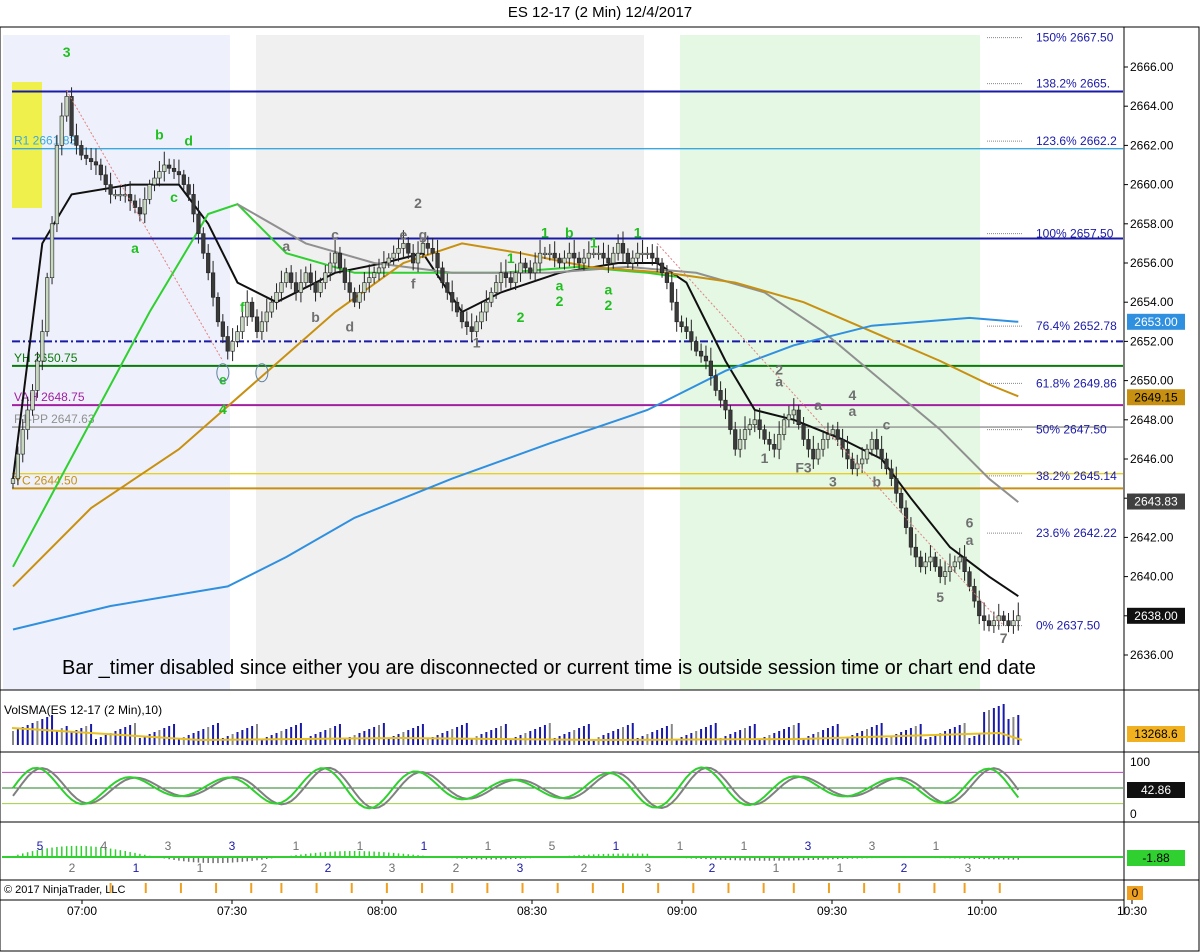  What do you see at coordinates (1152, 224) in the screenshot?
I see `y-tick-label: 2658.00` at bounding box center [1152, 224].